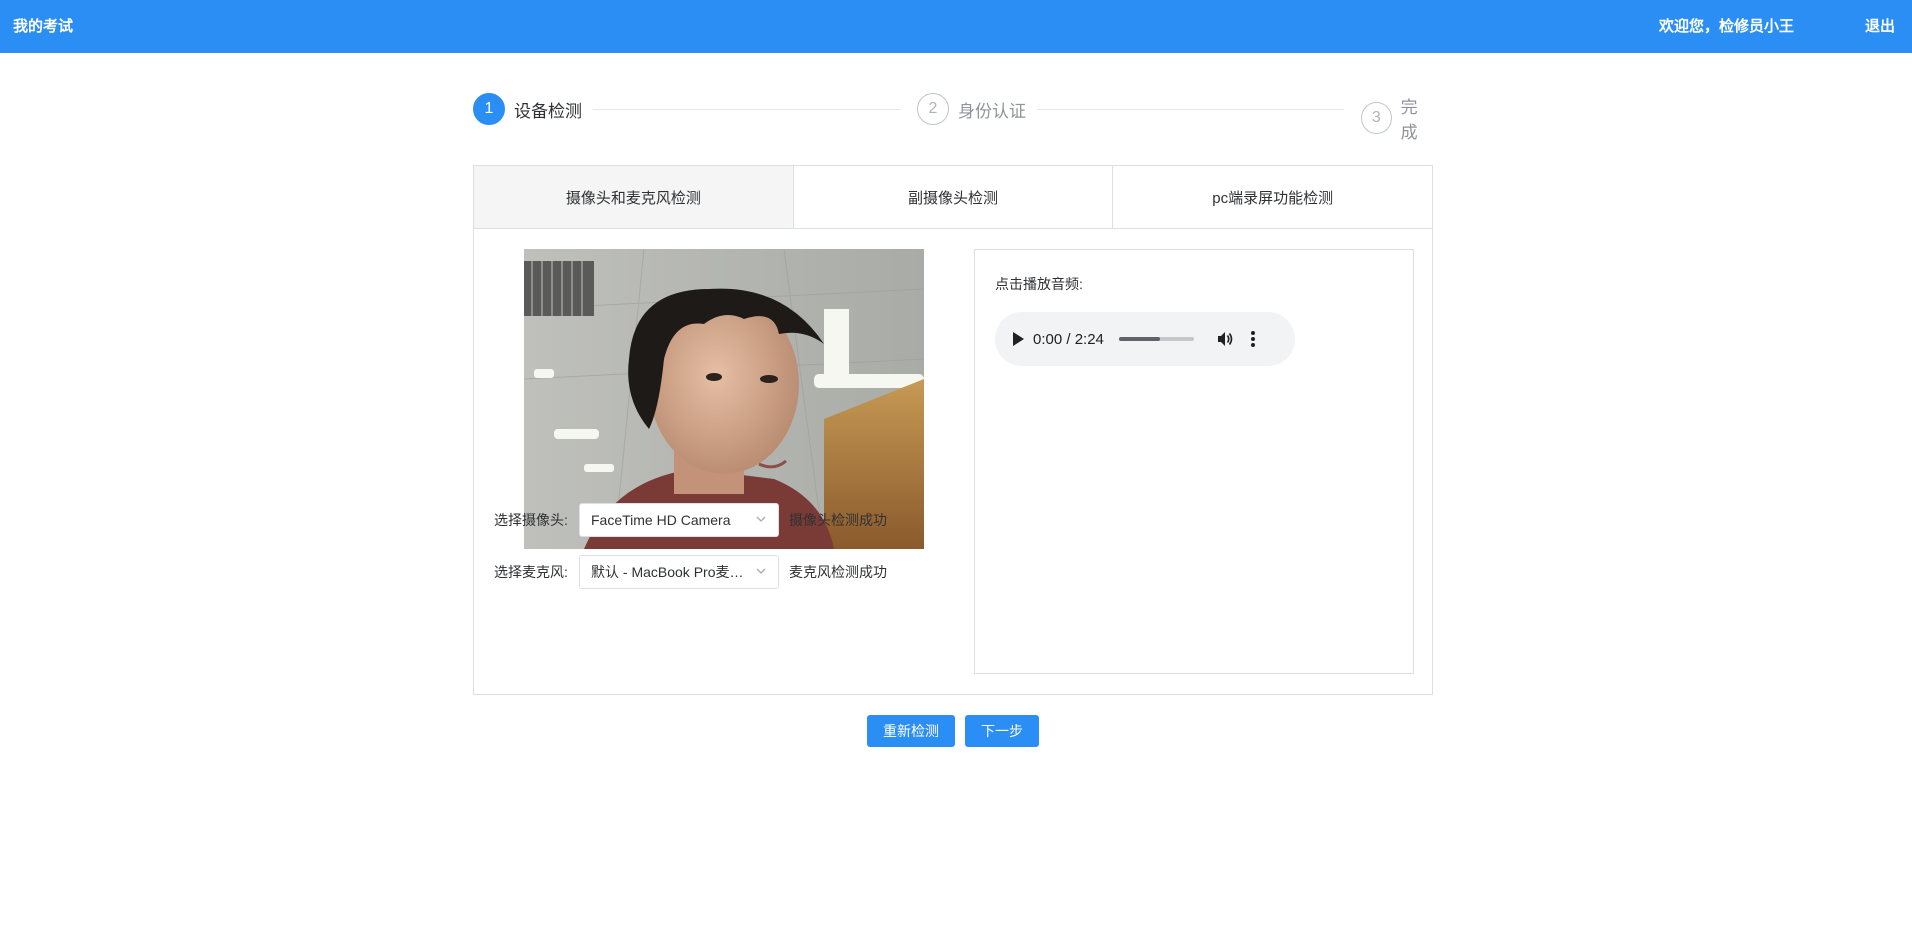  What do you see at coordinates (548, 111) in the screenshot?
I see `step-label: 设备检测` at bounding box center [548, 111].